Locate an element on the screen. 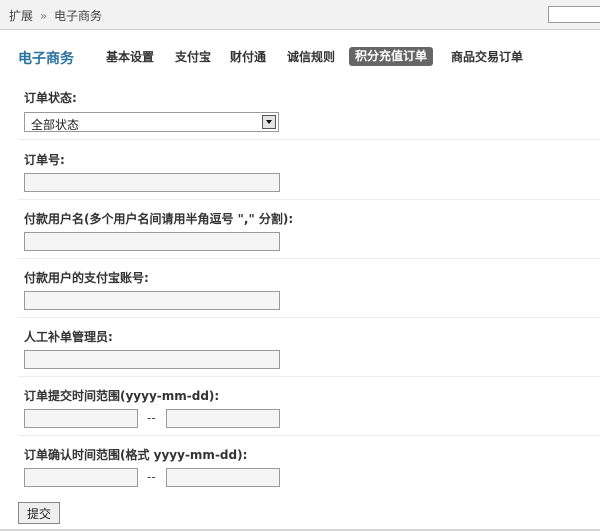  section-nav: 电子商务 基本设置 支付宝 财付通 诚信规则 积分充值订单 商品交易订单 is located at coordinates (300, 57).